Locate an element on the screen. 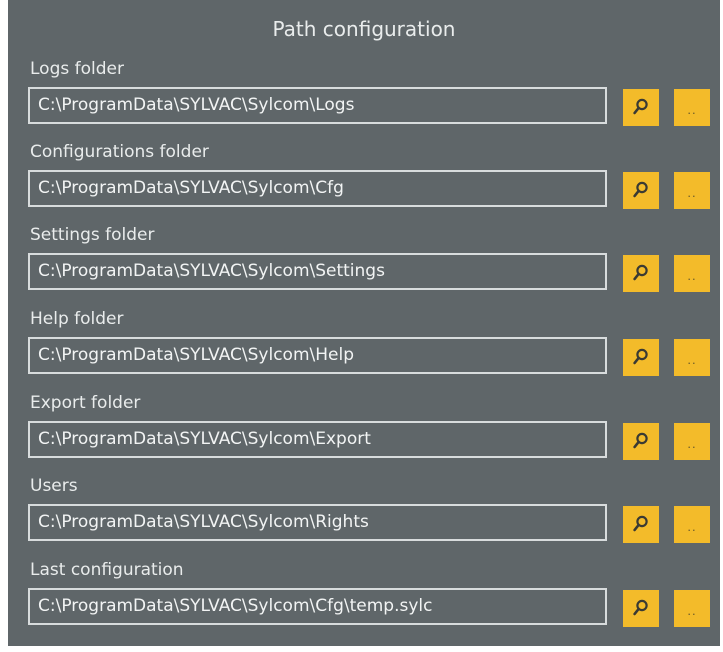 Image resolution: width=723 pixels, height=652 pixels. settings-folder-more-button: .. is located at coordinates (692, 273).